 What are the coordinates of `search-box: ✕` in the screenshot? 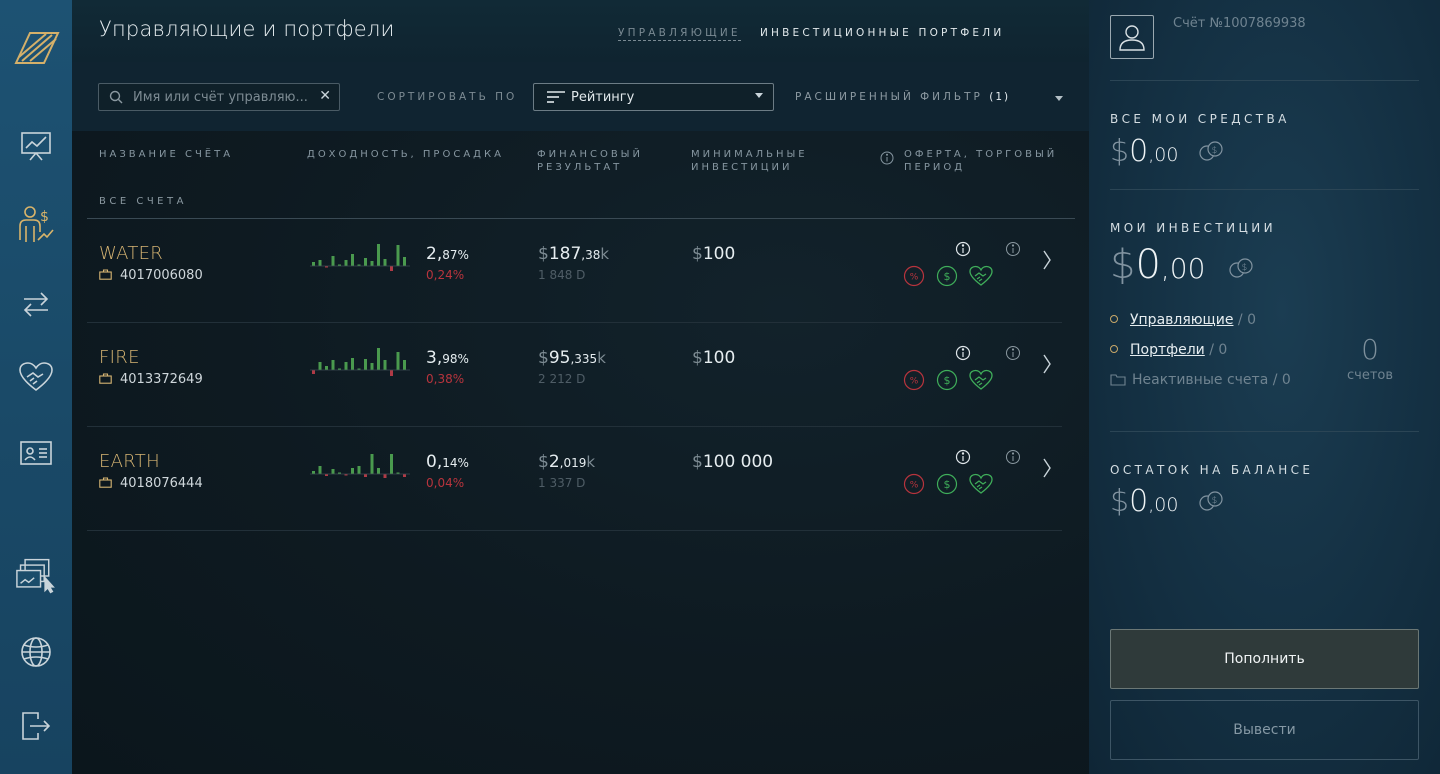 It's located at (219, 97).